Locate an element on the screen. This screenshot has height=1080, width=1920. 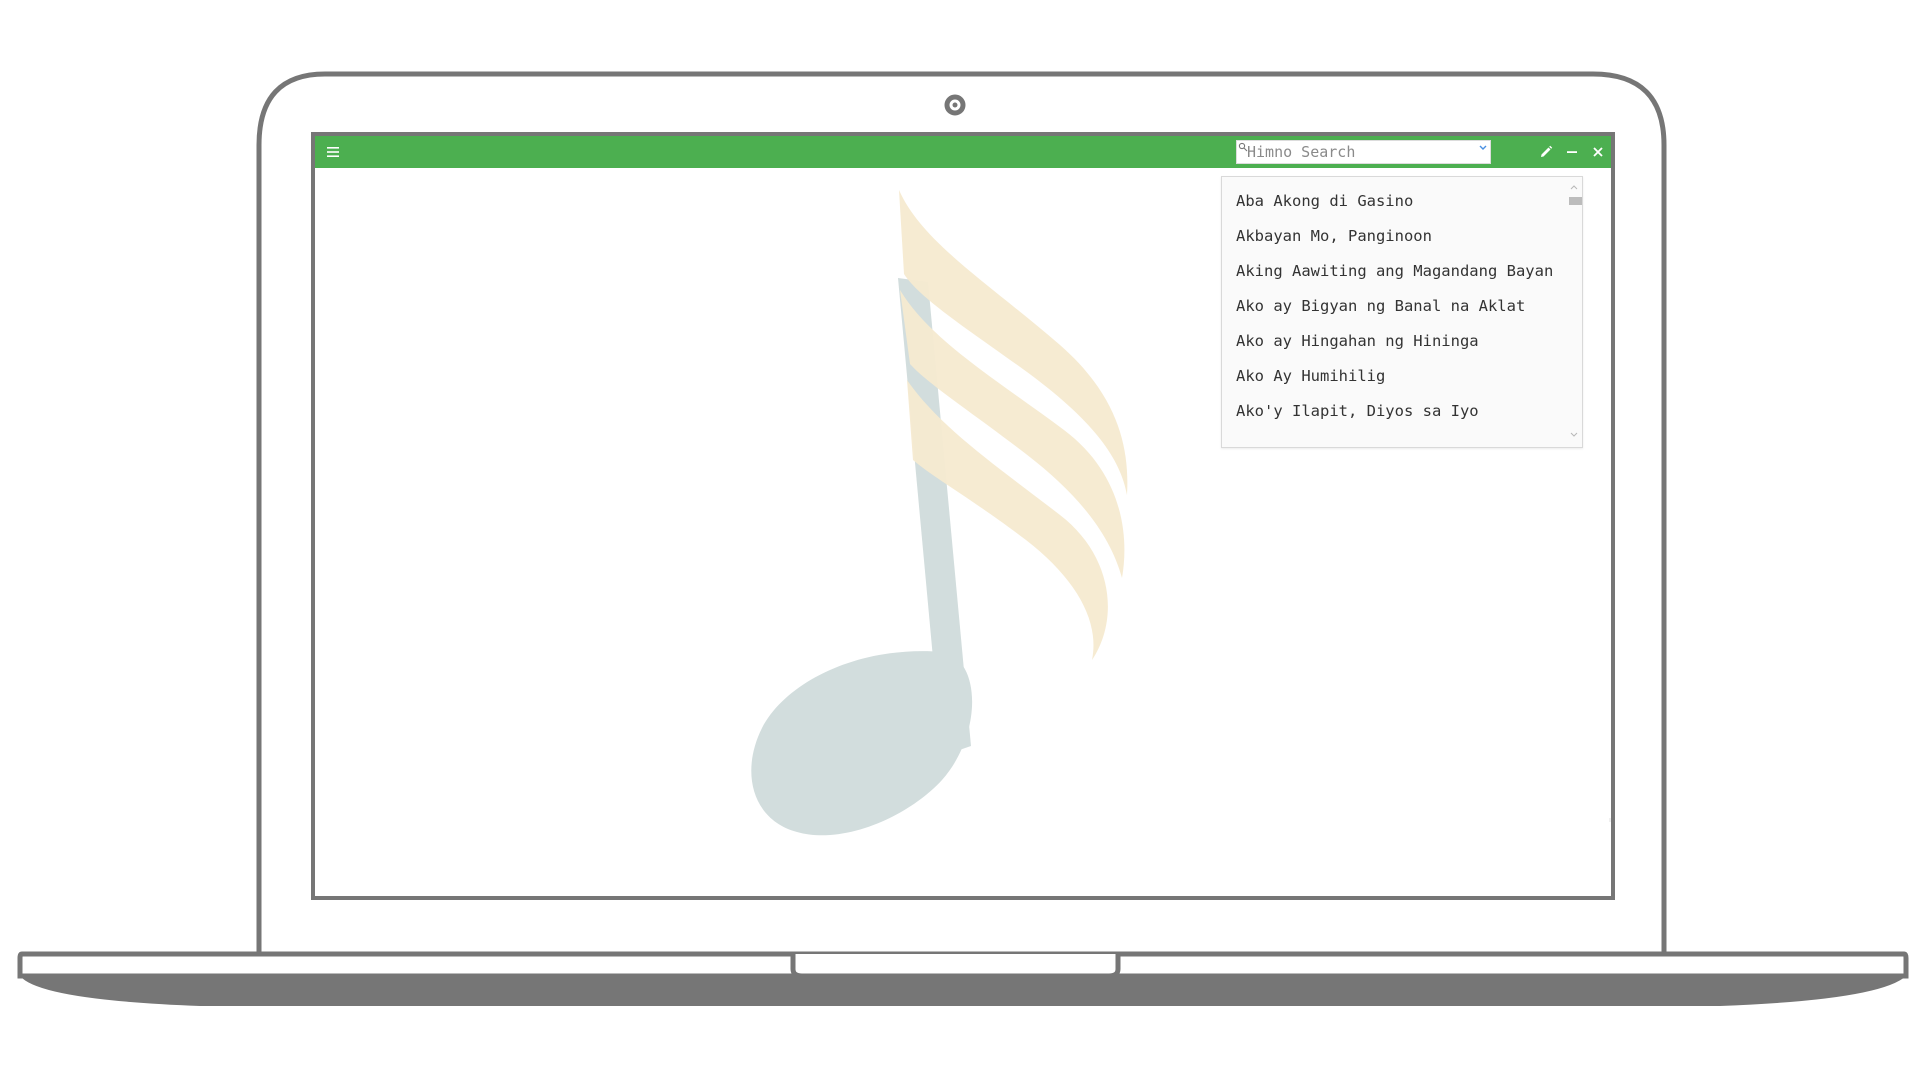
edit-button is located at coordinates (1546, 152).